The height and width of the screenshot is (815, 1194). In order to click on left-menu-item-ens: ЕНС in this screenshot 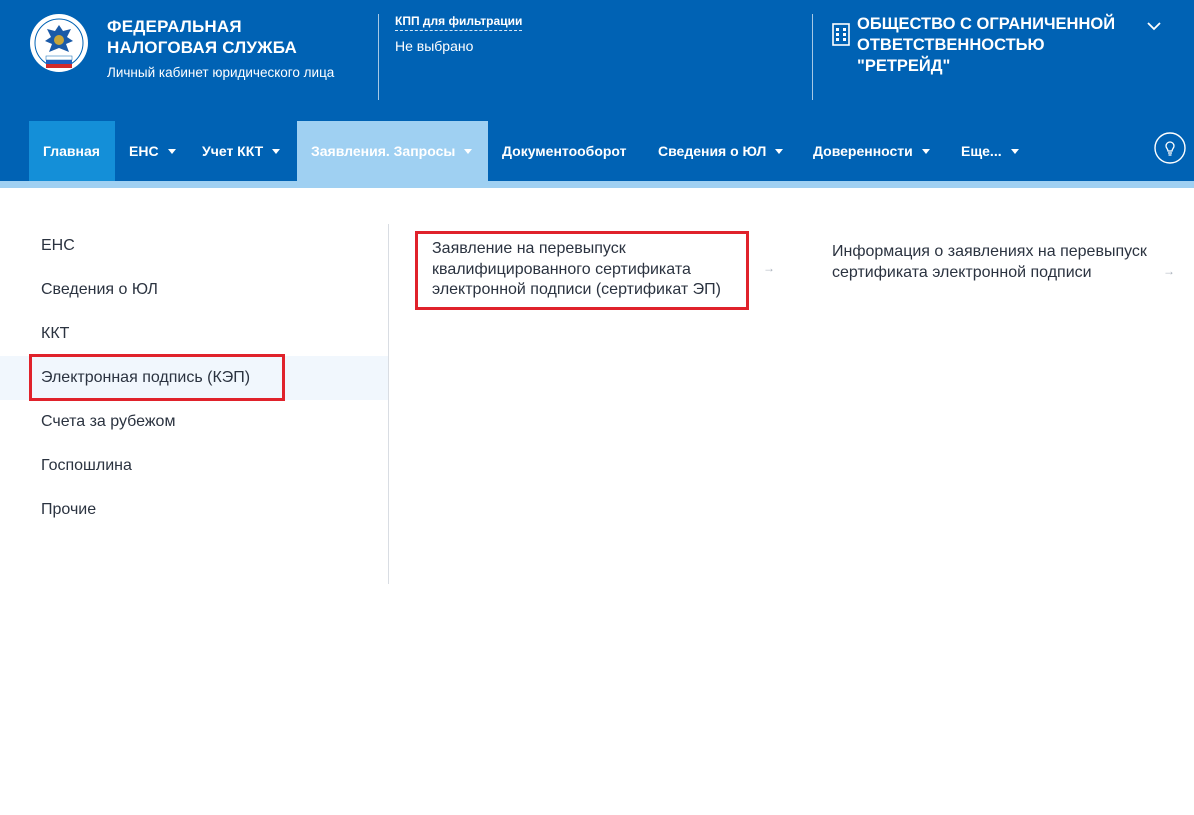, I will do `click(194, 246)`.